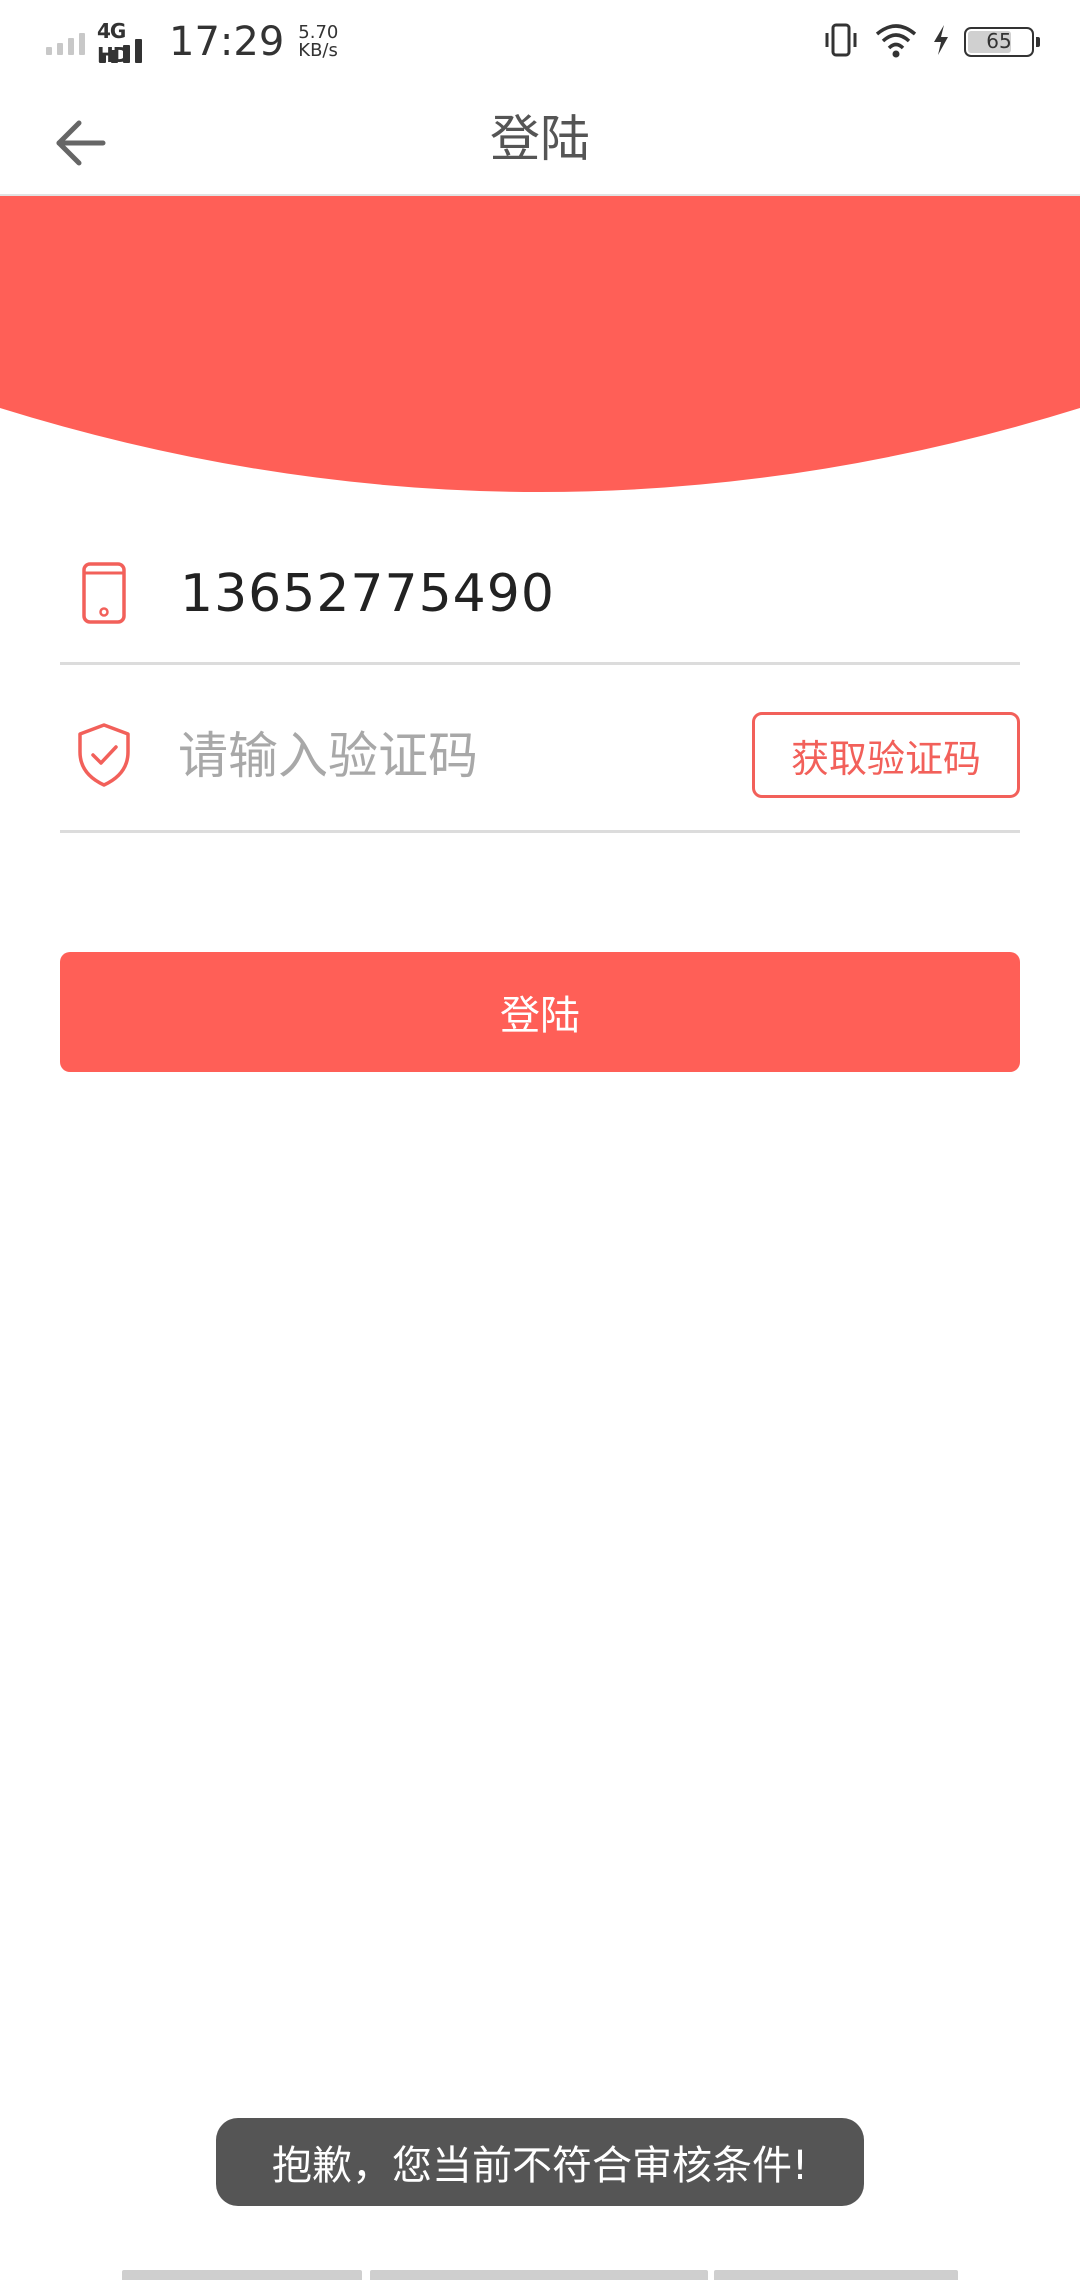  I want to click on network-speed: 5.70 KB/s, so click(318, 42).